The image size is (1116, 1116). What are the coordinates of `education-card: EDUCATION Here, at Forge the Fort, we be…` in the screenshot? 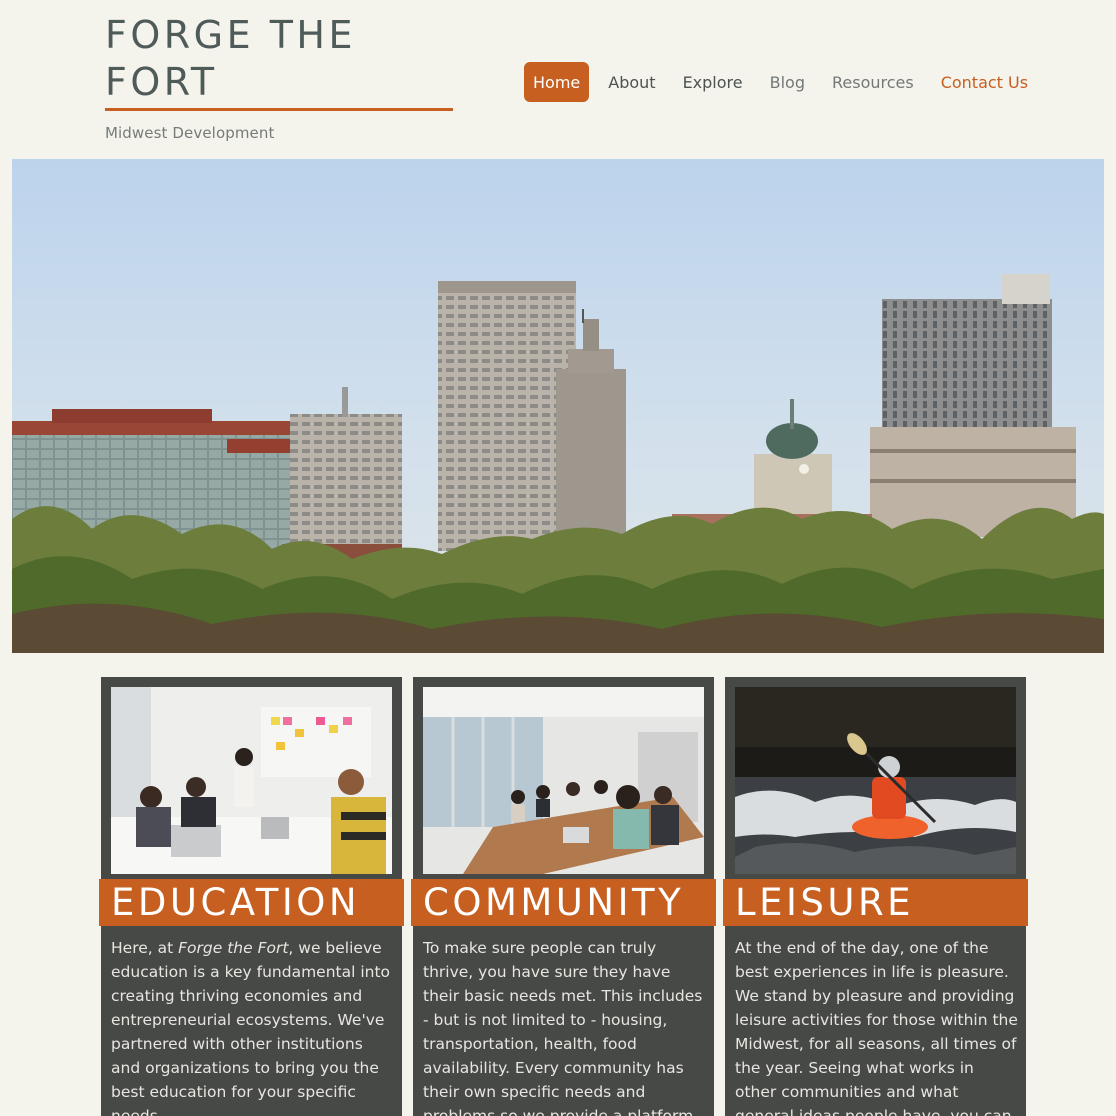 It's located at (251, 896).